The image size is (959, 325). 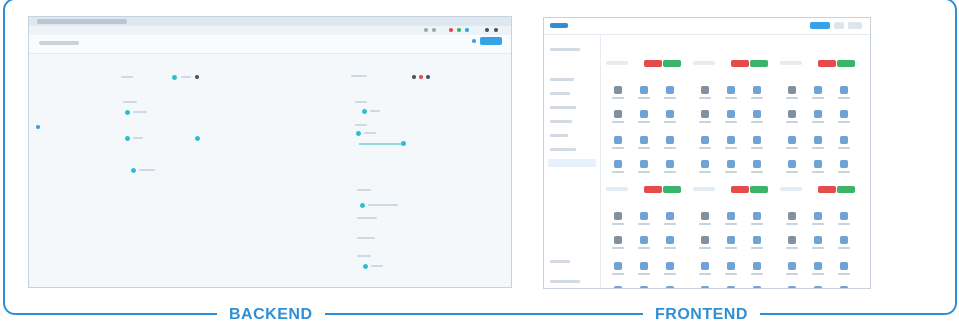 What do you see at coordinates (487, 30) in the screenshot?
I see `menu-icon` at bounding box center [487, 30].